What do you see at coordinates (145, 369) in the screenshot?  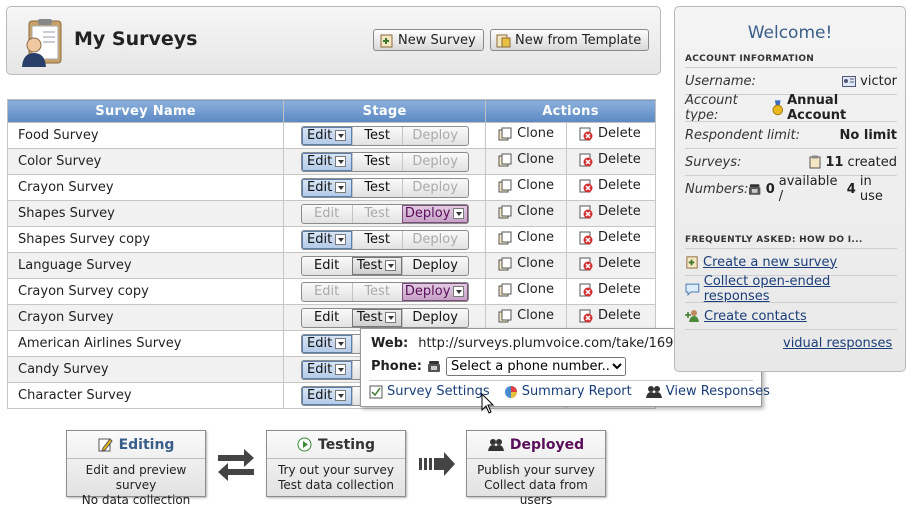 I see `survey-name: Candy Survey` at bounding box center [145, 369].